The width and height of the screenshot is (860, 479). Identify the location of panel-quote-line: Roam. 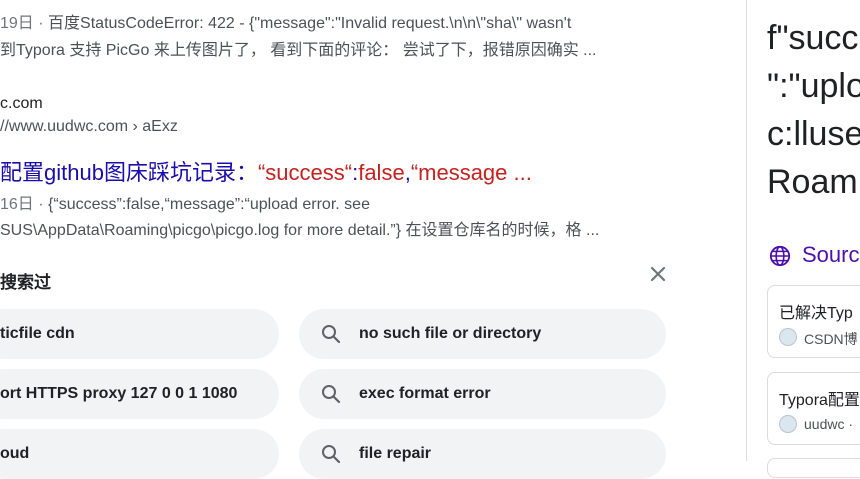
(812, 182).